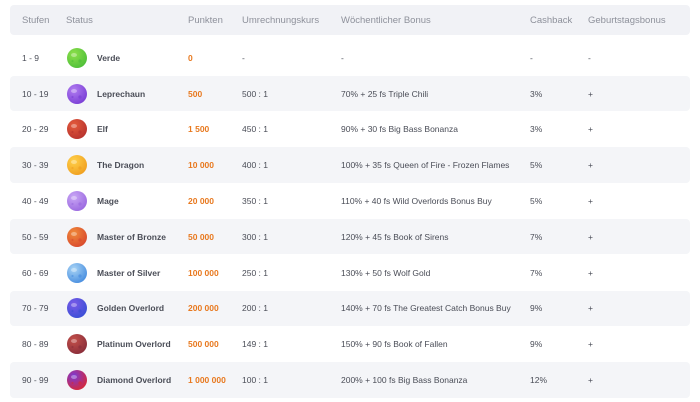 The height and width of the screenshot is (402, 700). I want to click on points-value: 1 500, so click(199, 129).